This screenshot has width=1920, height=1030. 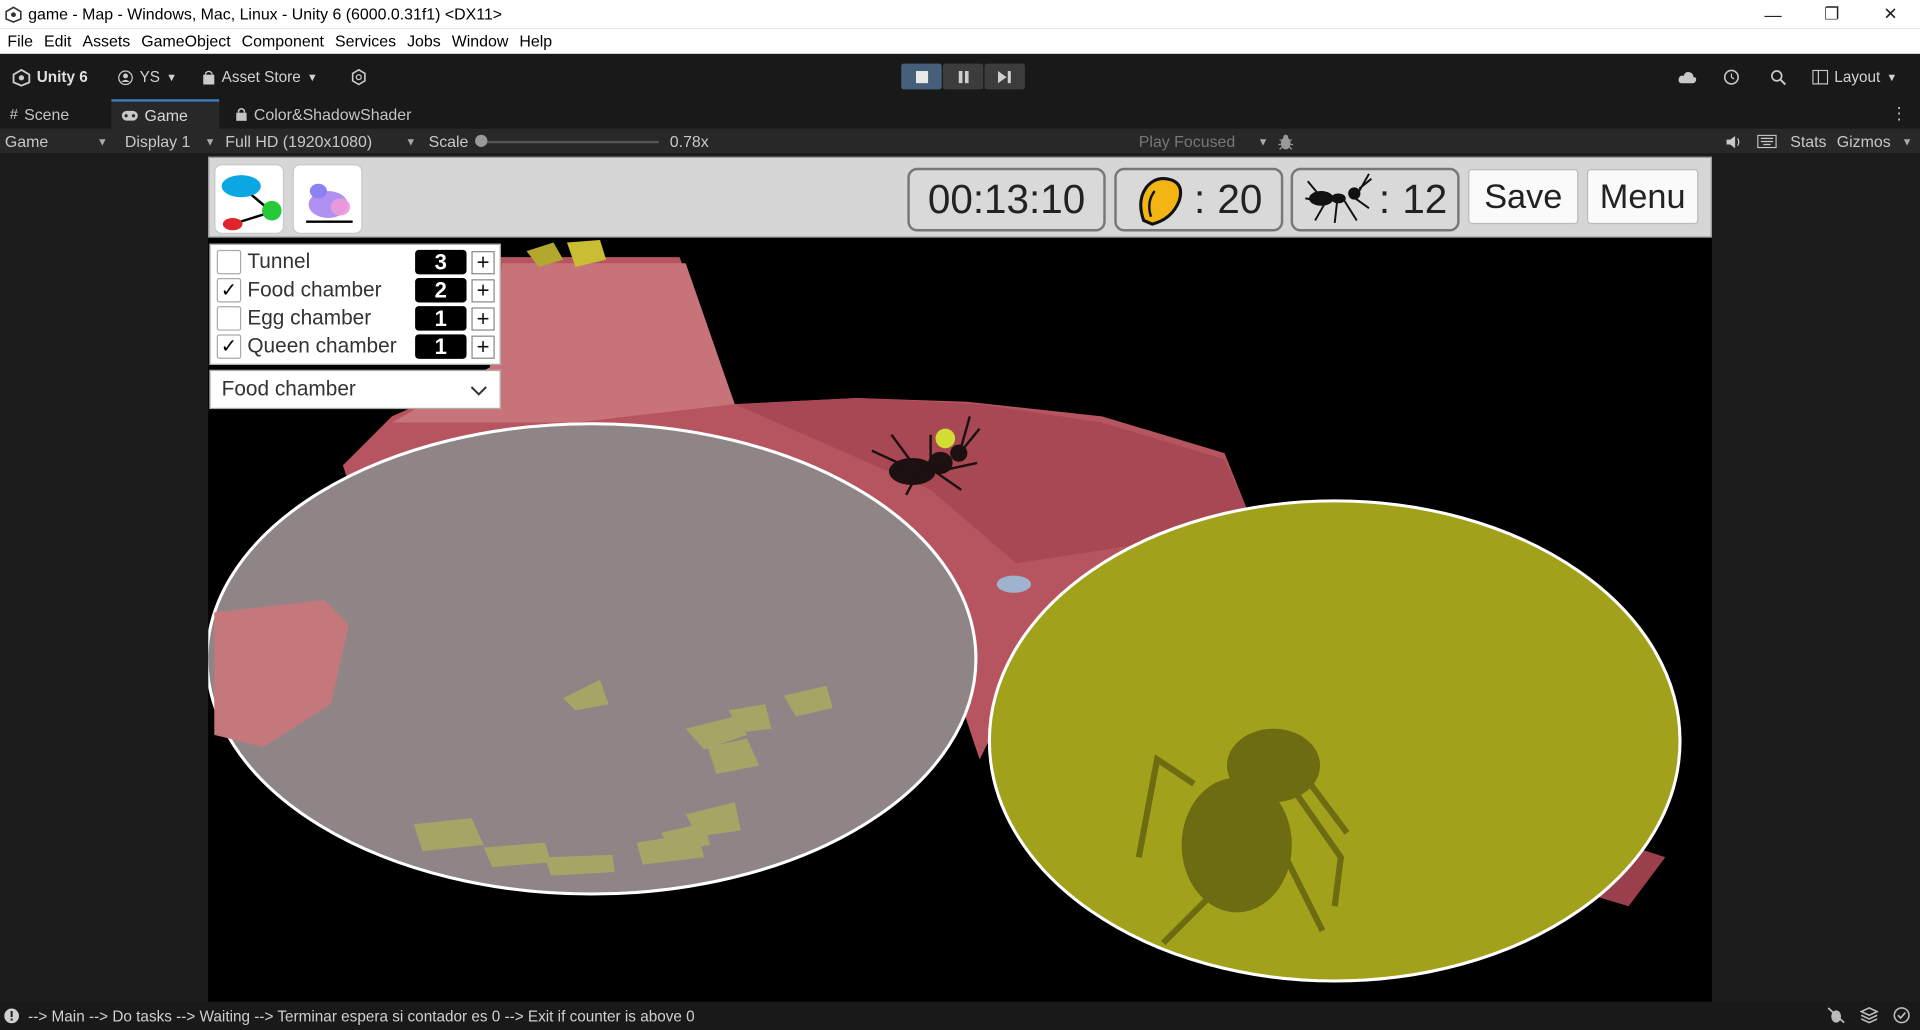 I want to click on add-egg-chamber-button: +, so click(x=483, y=318).